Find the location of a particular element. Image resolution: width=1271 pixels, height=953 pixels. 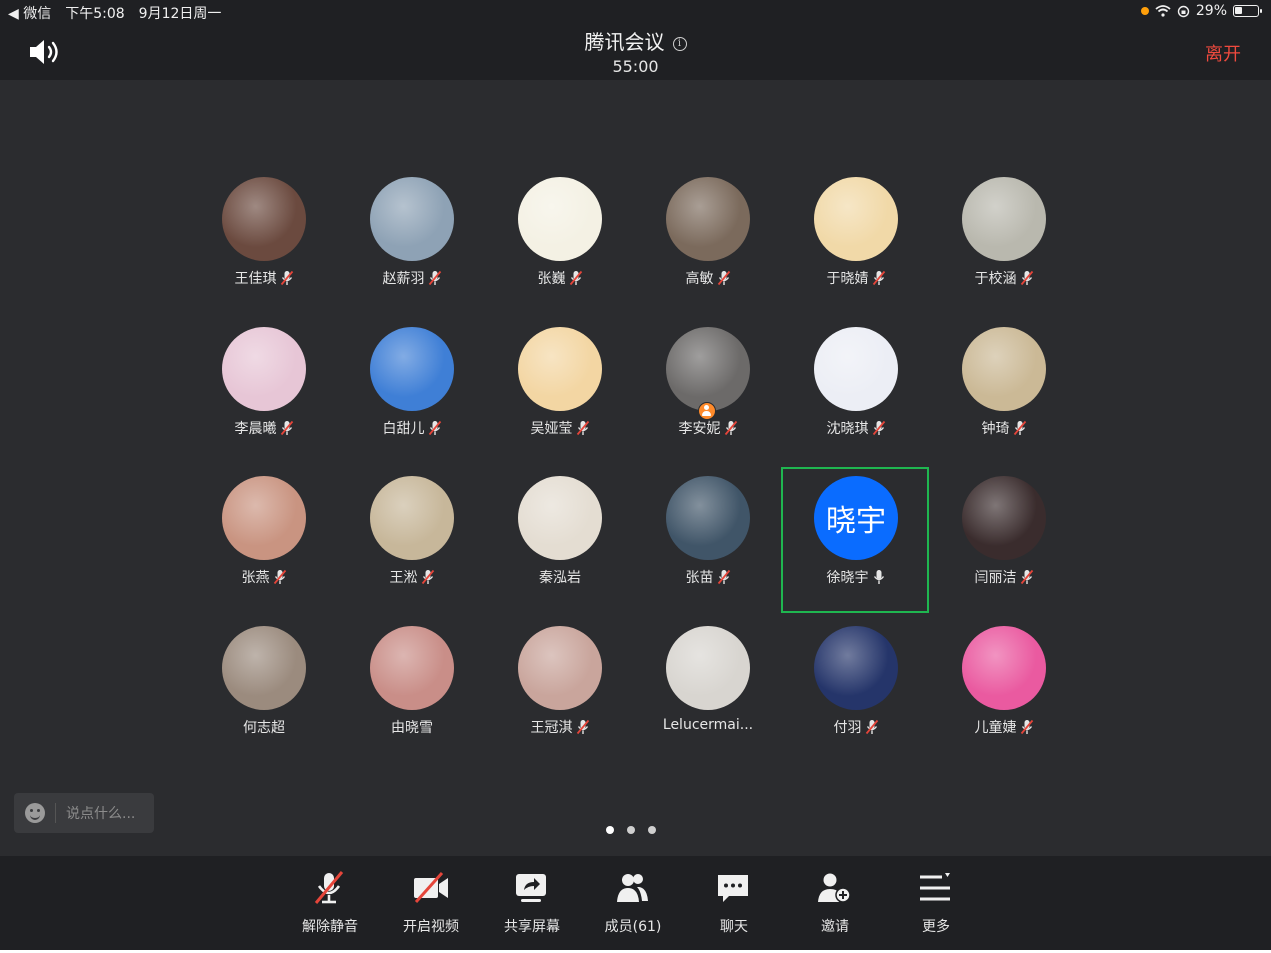

unmute-label: 解除静音 is located at coordinates (330, 927).